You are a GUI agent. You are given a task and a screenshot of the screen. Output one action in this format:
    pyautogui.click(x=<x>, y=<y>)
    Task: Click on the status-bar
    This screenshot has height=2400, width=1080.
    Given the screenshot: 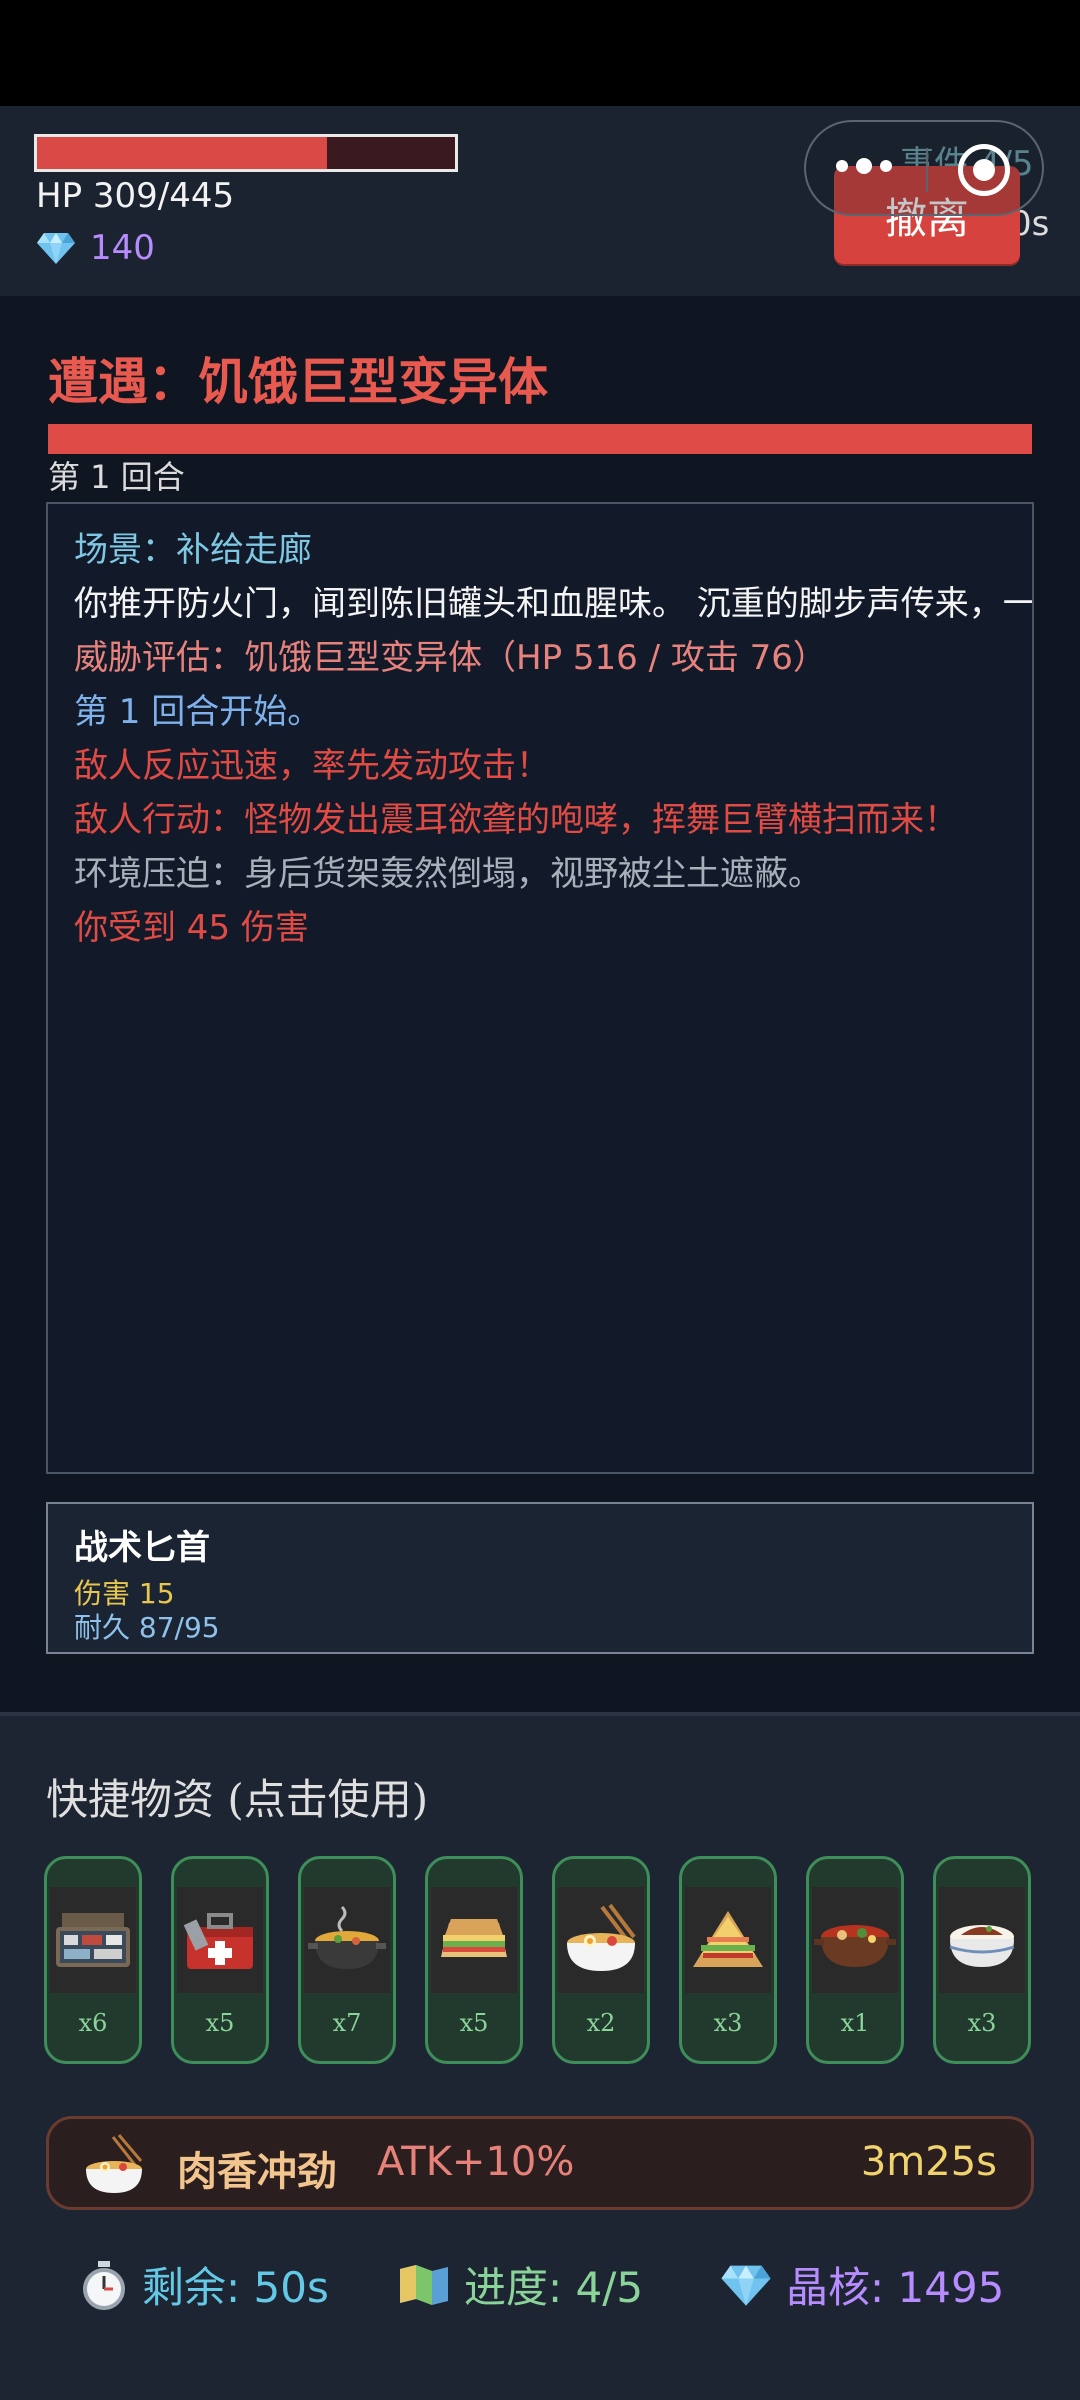 What is the action you would take?
    pyautogui.click(x=540, y=53)
    